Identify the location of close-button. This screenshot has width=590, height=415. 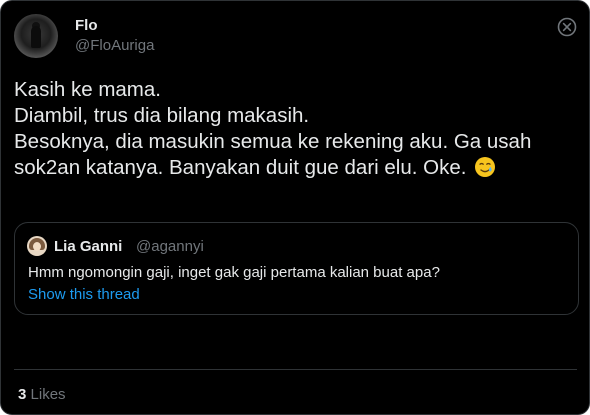
(567, 27).